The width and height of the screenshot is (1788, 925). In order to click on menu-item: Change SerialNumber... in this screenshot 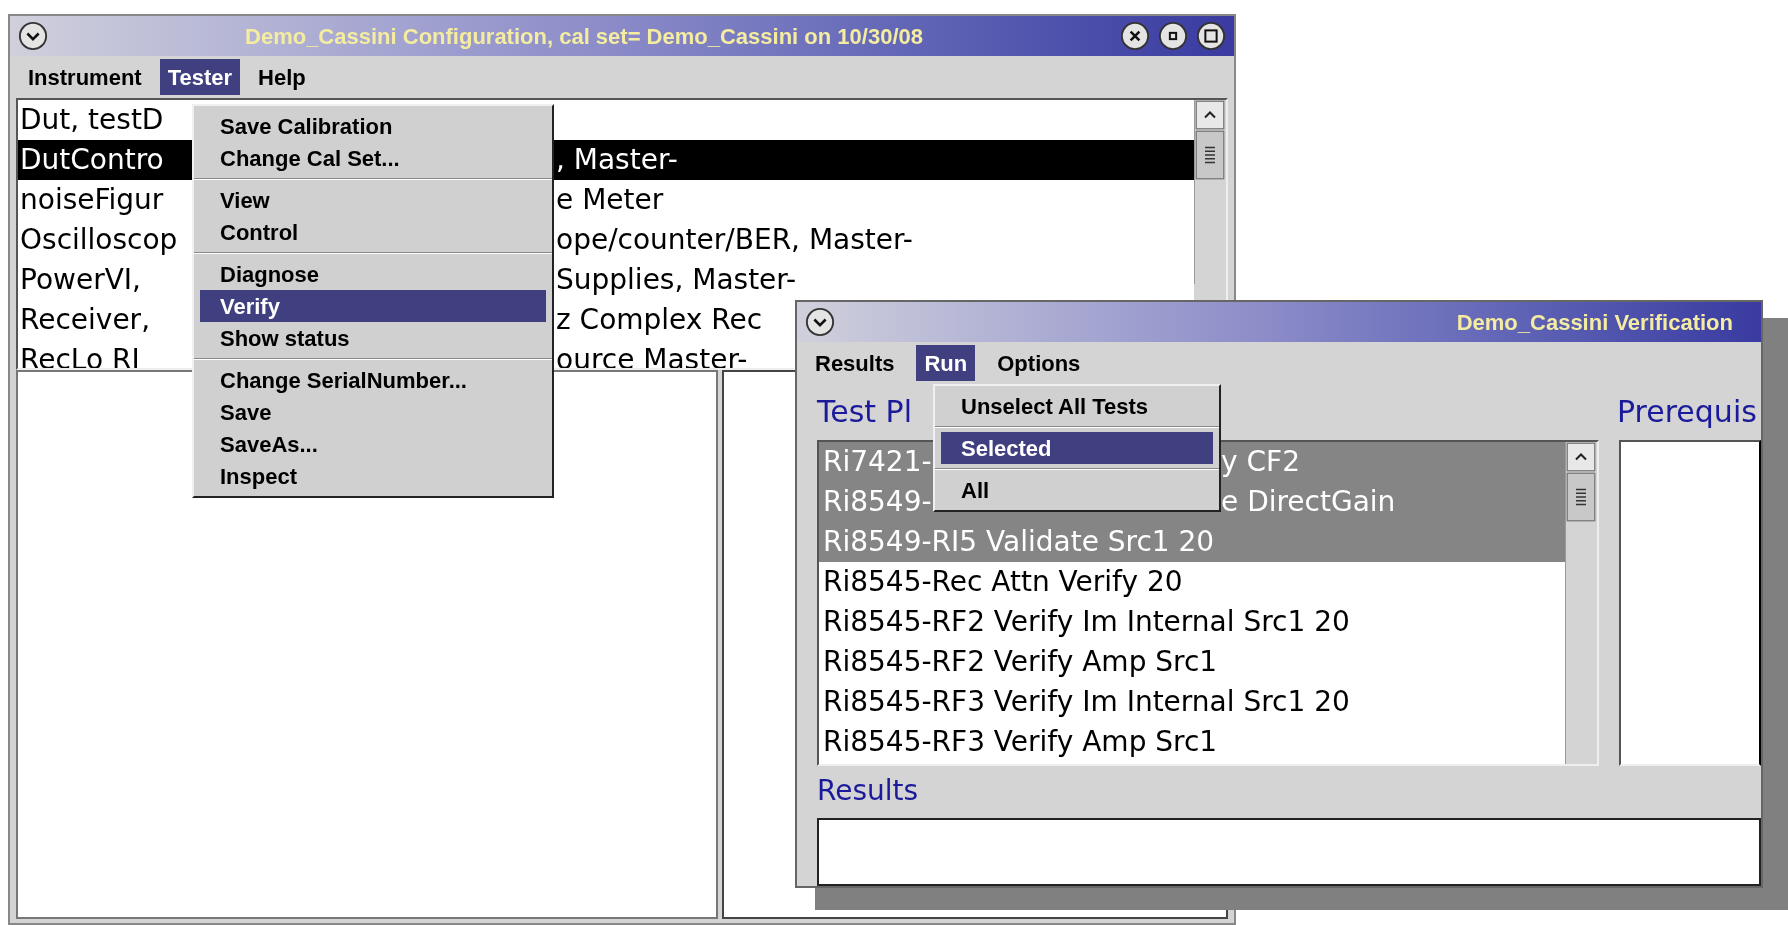, I will do `click(373, 380)`.